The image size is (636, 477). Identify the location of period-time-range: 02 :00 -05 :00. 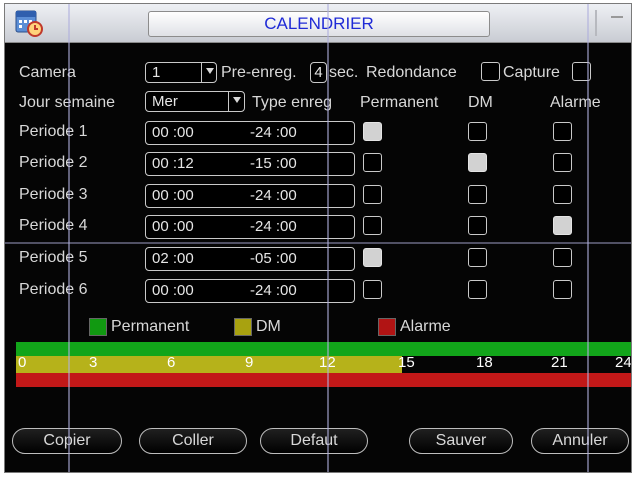
(250, 259).